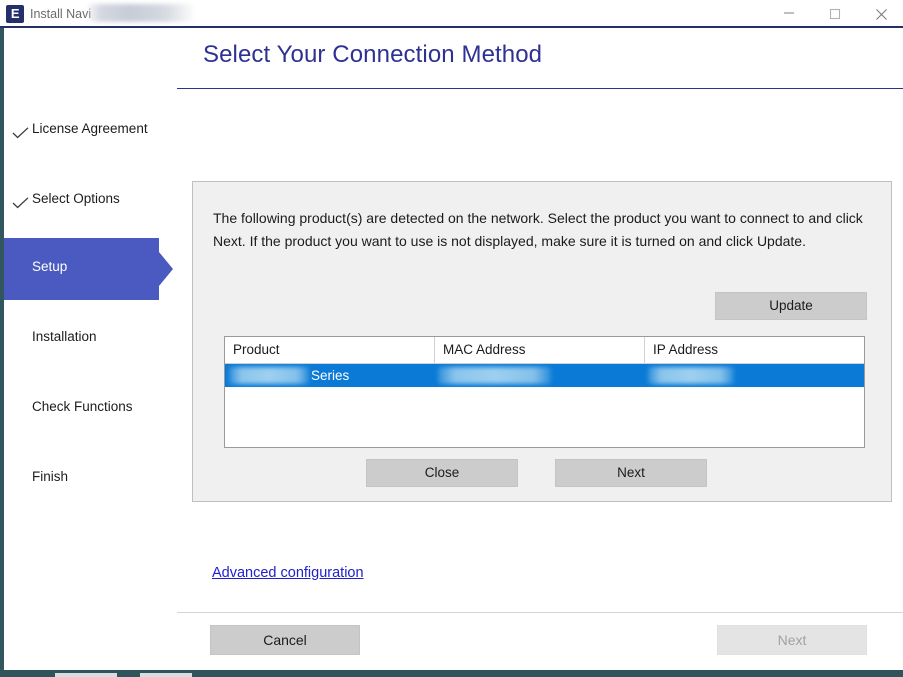 This screenshot has width=903, height=677. Describe the element at coordinates (285, 640) in the screenshot. I see `cancel-button: Cancel` at that location.